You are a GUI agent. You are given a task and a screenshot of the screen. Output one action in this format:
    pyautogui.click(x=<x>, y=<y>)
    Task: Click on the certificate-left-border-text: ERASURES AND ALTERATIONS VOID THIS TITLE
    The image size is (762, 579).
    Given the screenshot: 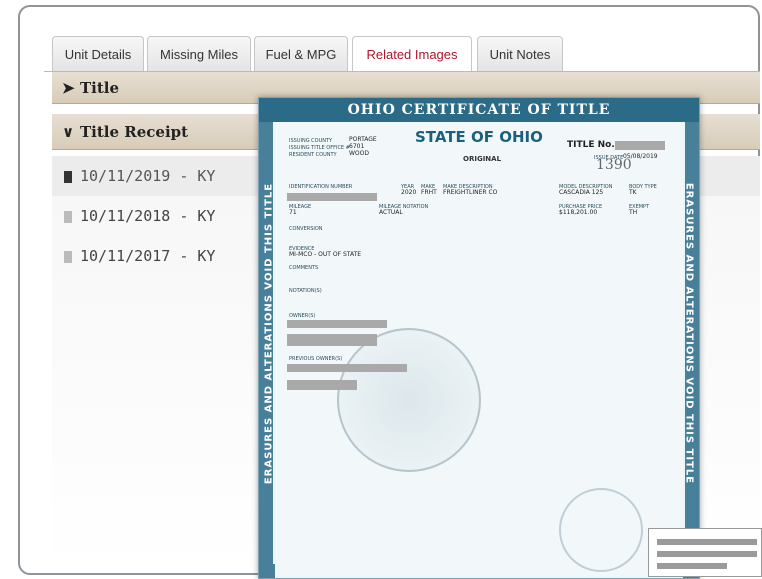 What is the action you would take?
    pyautogui.click(x=269, y=333)
    